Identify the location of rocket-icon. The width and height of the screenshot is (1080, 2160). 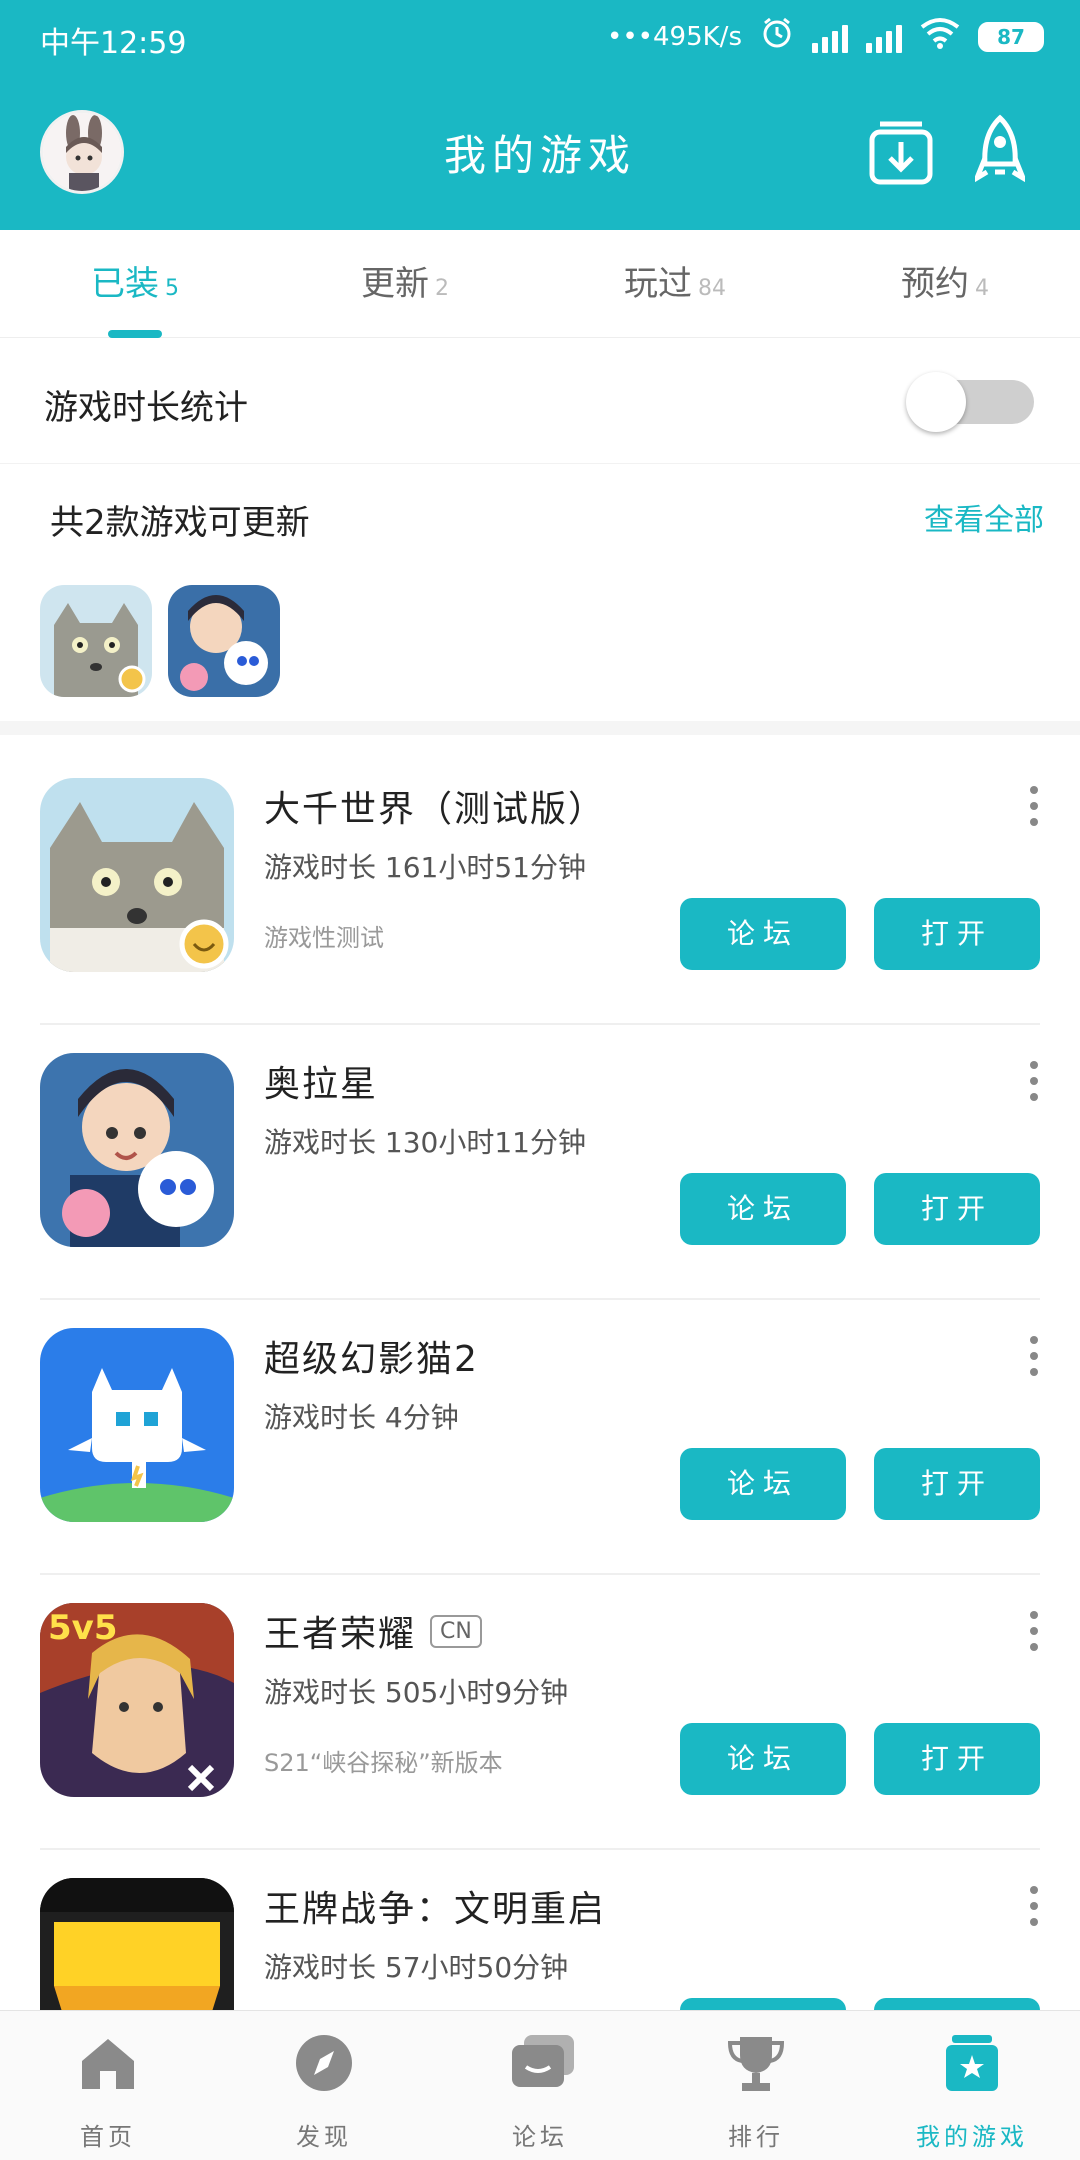
(1008, 154).